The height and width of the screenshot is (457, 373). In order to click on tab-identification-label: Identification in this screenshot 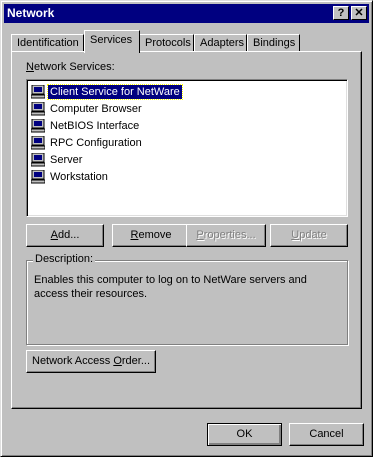, I will do `click(48, 43)`.